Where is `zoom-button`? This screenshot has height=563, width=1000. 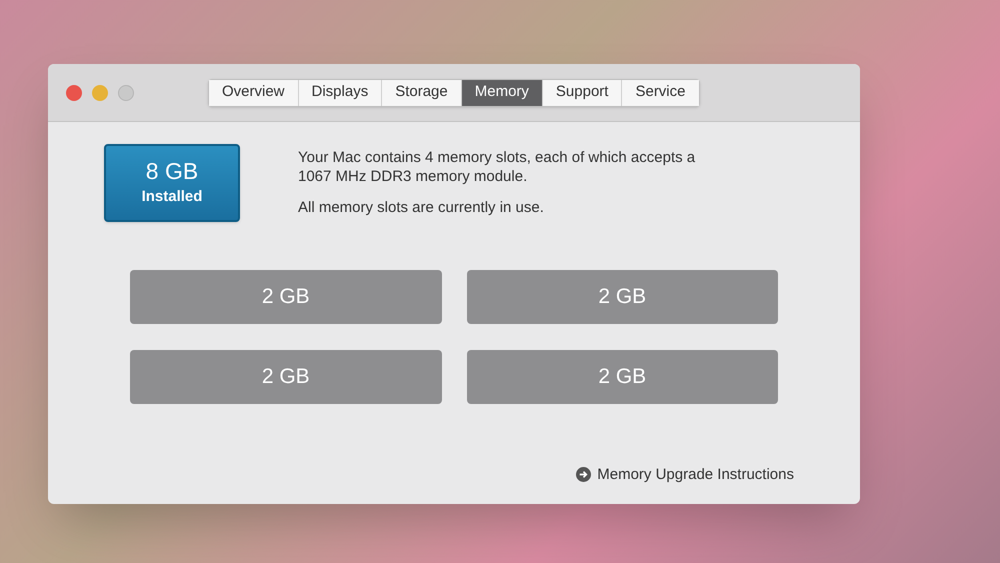 zoom-button is located at coordinates (126, 92).